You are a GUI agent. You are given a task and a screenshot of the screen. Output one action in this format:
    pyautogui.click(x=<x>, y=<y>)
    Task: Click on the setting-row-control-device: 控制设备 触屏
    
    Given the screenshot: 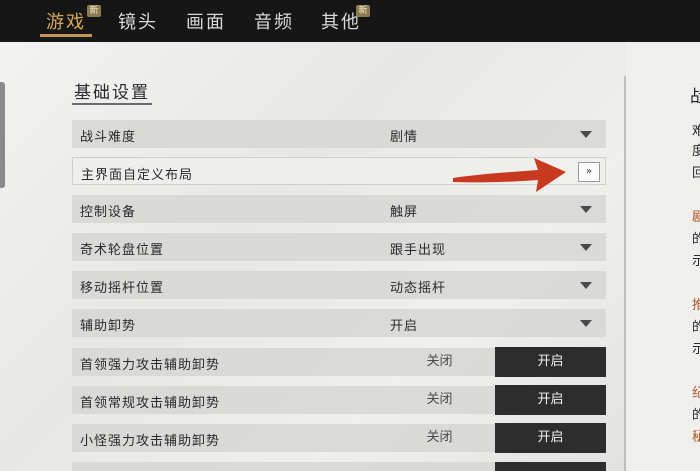 What is the action you would take?
    pyautogui.click(x=339, y=209)
    